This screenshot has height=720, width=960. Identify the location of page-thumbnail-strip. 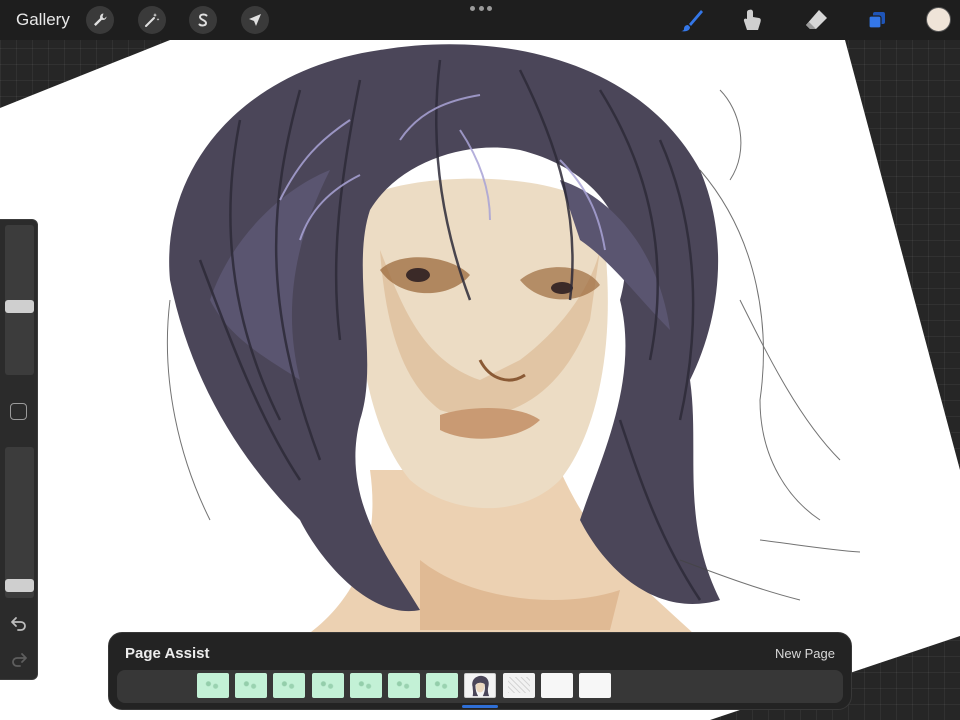
(480, 686).